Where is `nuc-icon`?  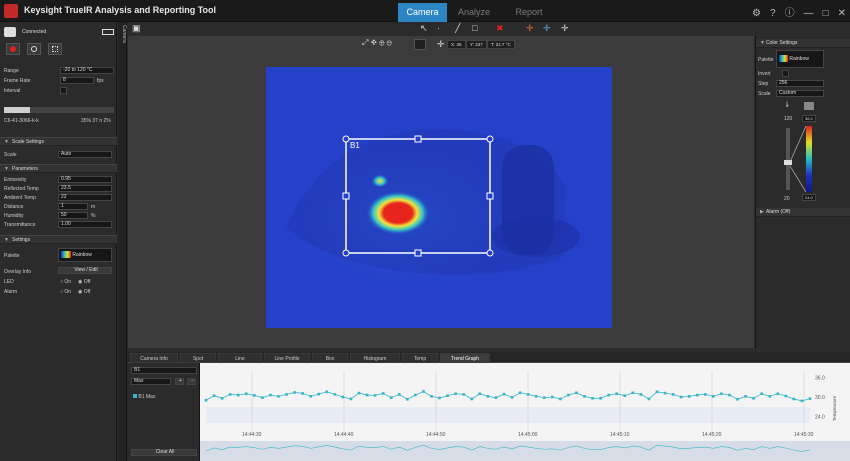
nuc-icon is located at coordinates (55, 49).